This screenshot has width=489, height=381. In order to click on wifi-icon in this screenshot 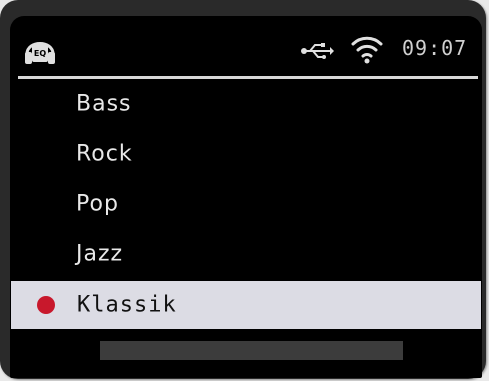, I will do `click(367, 50)`.